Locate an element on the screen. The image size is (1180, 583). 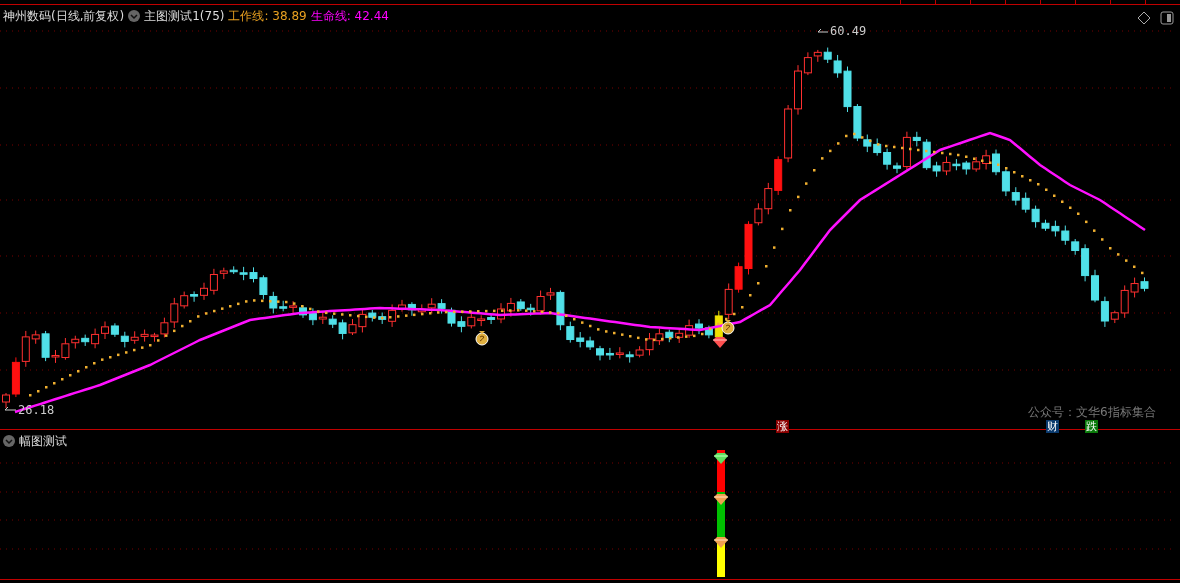
chart-title: 神州数码(日线,前复权) is located at coordinates (64, 16).